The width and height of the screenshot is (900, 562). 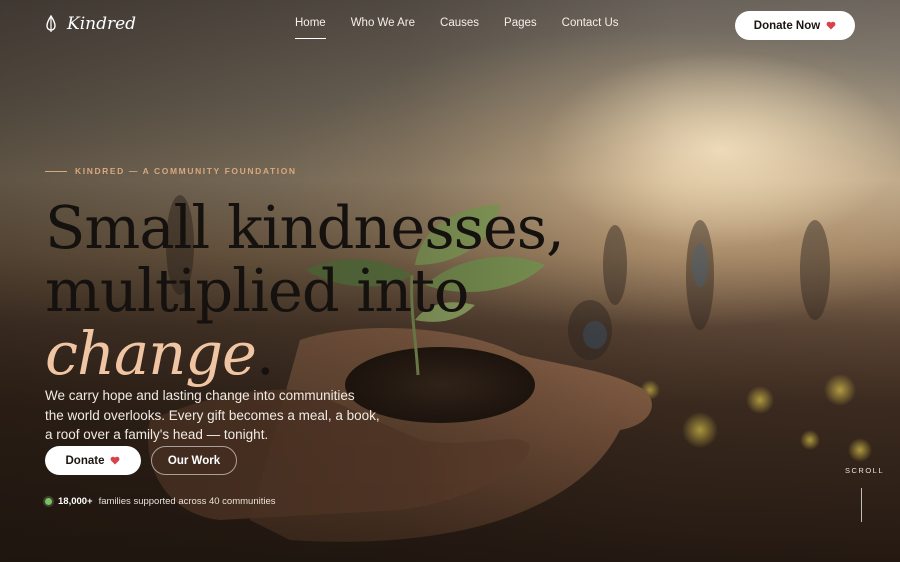 What do you see at coordinates (151, 353) in the screenshot?
I see `headline-accent-word: change` at bounding box center [151, 353].